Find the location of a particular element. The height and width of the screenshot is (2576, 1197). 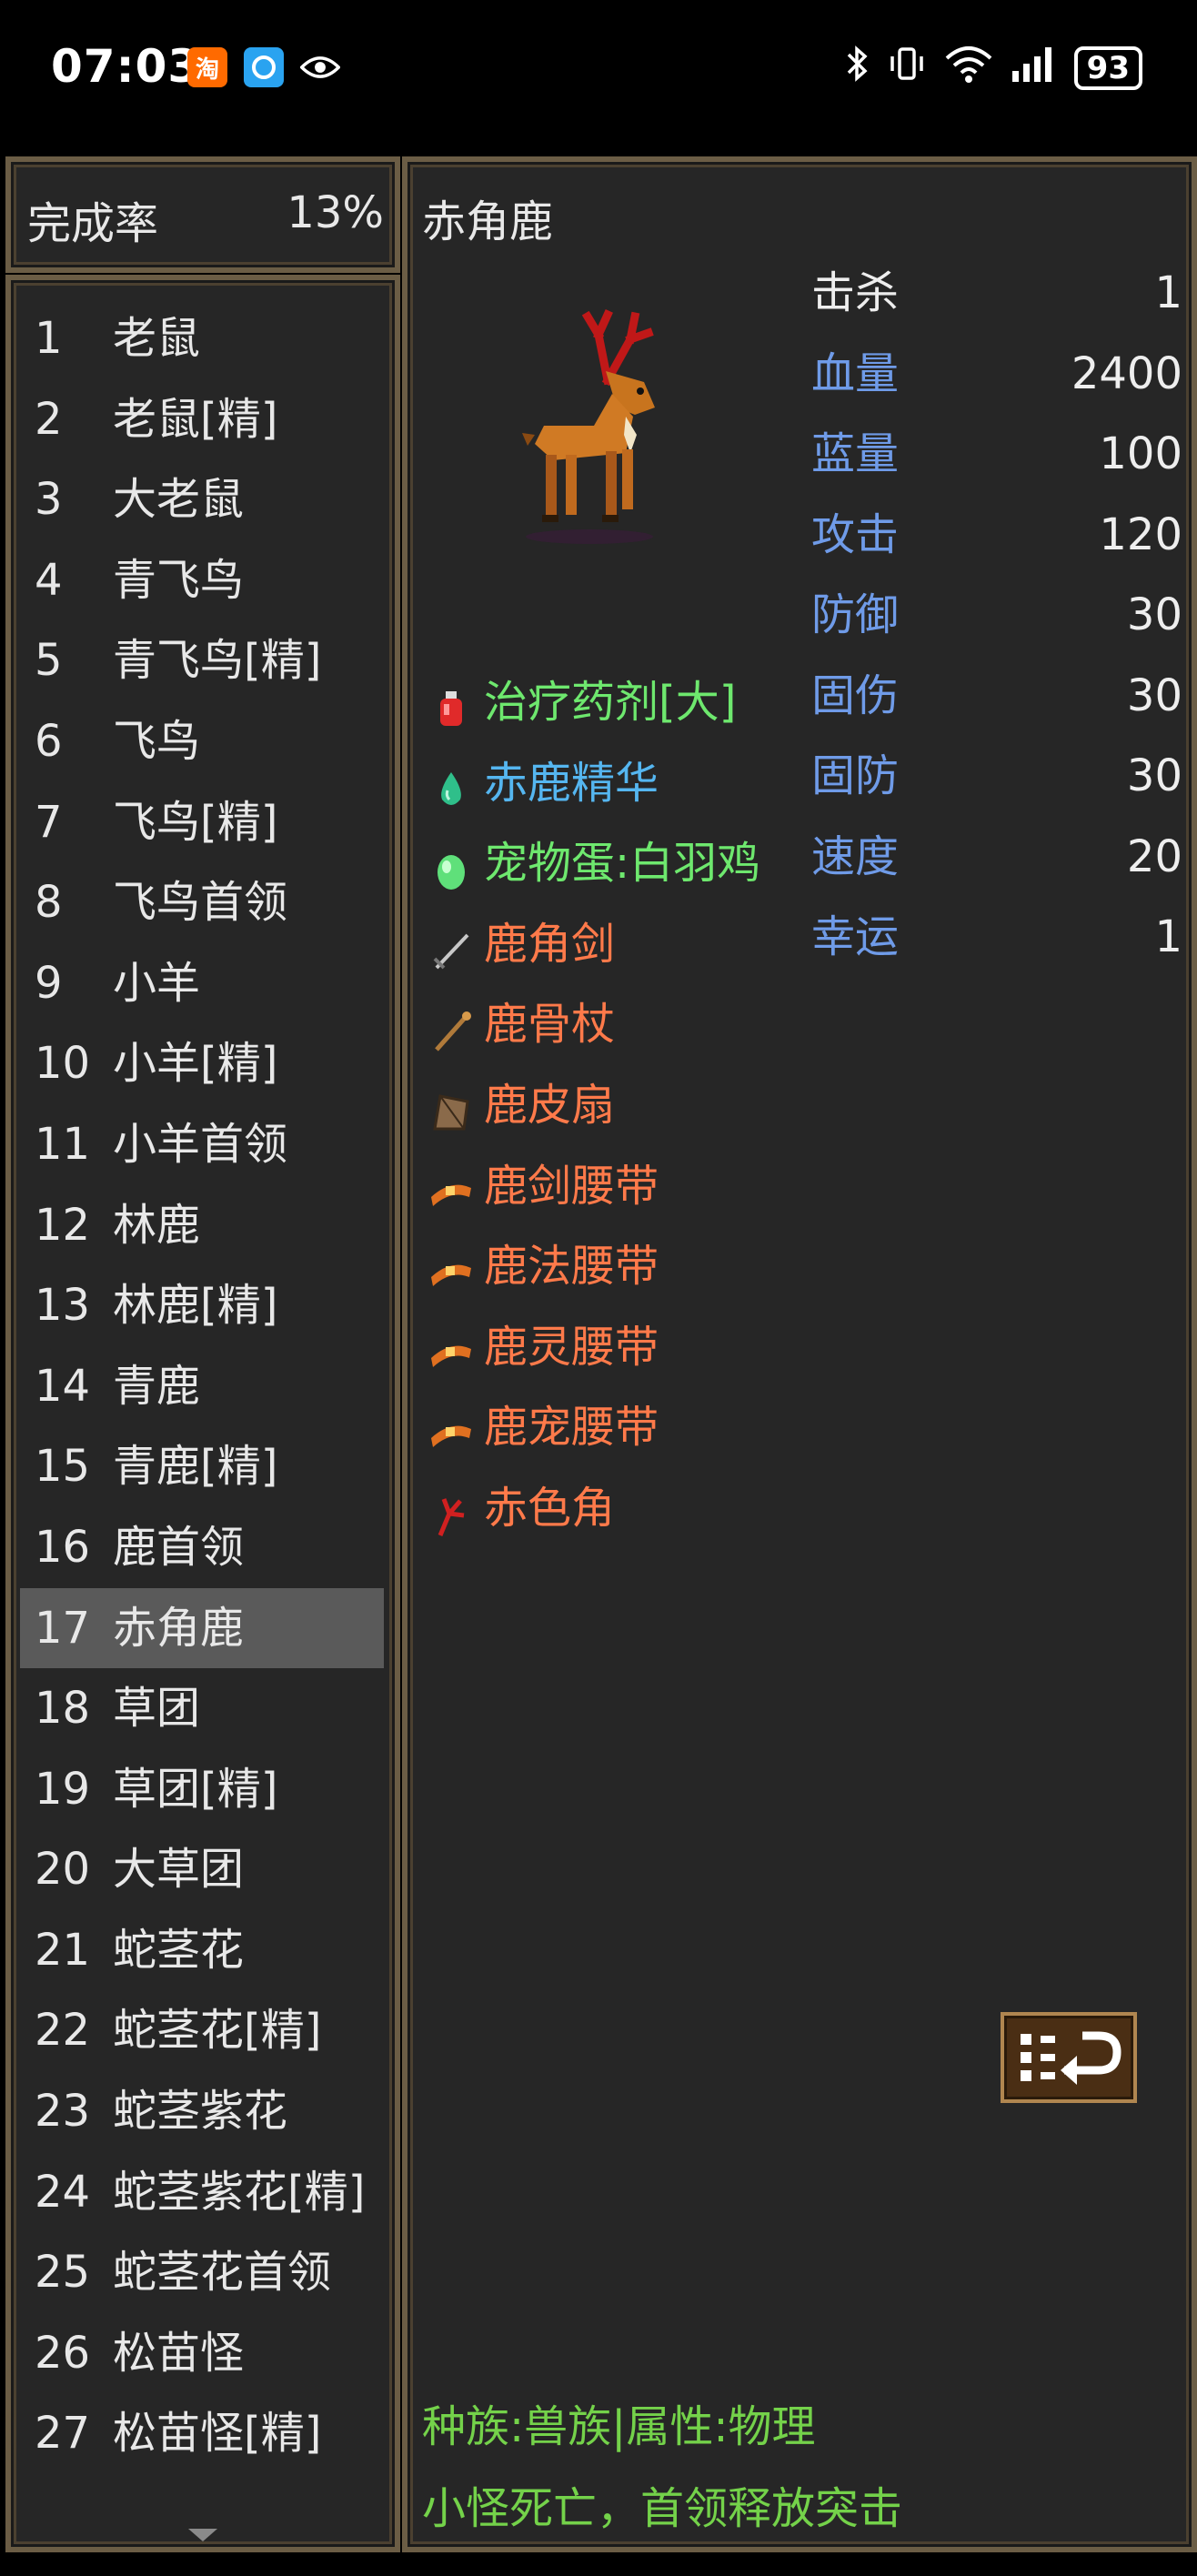

monster-list-item: 20 大草团 is located at coordinates (202, 1869).